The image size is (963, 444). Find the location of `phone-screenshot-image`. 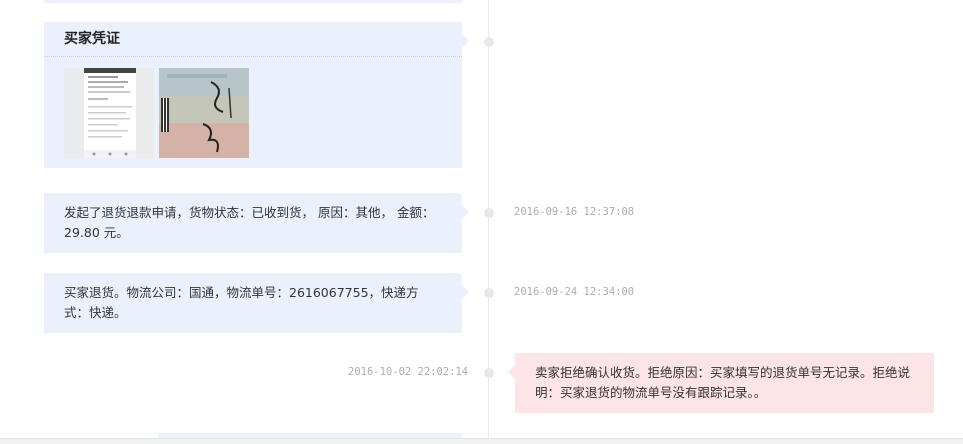

phone-screenshot-image is located at coordinates (109, 113).